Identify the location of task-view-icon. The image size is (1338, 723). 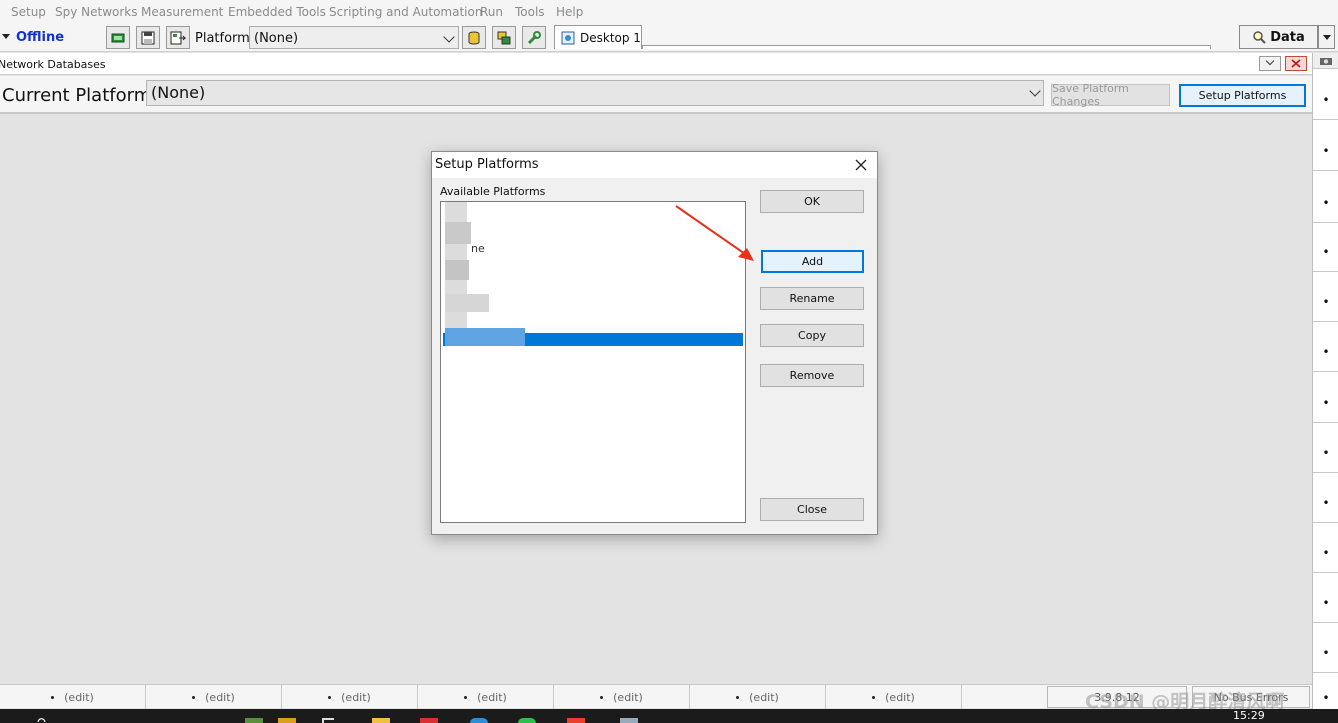
(328, 720).